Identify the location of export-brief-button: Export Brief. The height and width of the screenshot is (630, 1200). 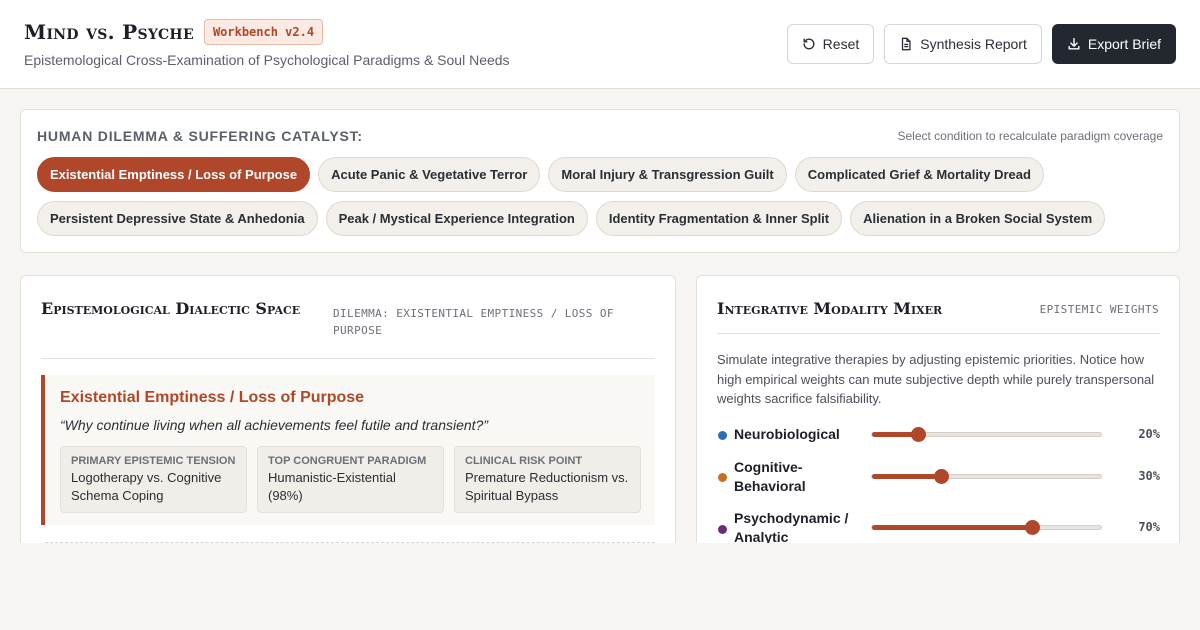
(1113, 44).